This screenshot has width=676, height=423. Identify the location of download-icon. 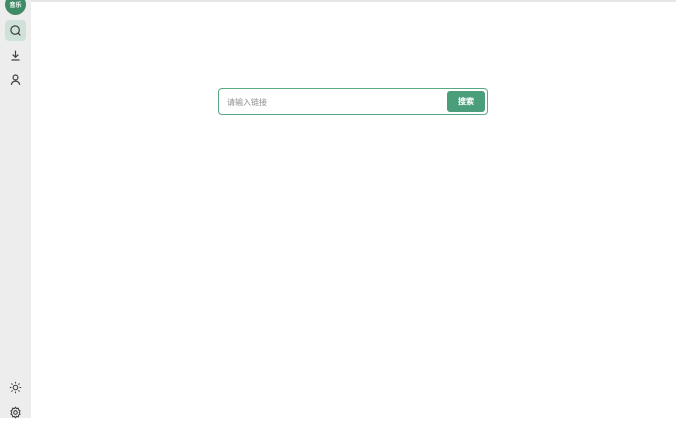
(15, 55).